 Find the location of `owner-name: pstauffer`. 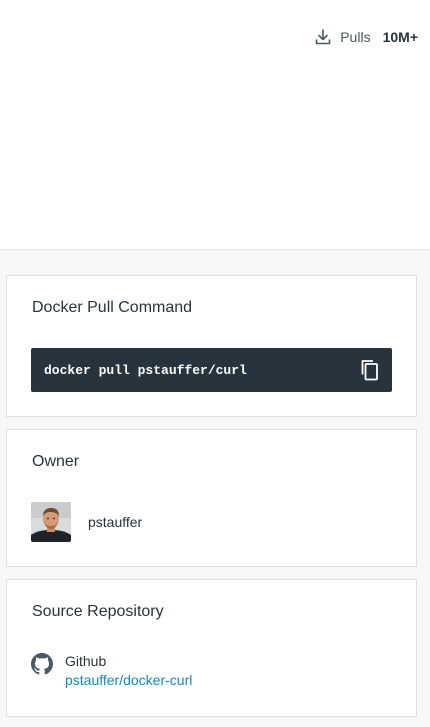

owner-name: pstauffer is located at coordinates (115, 522).